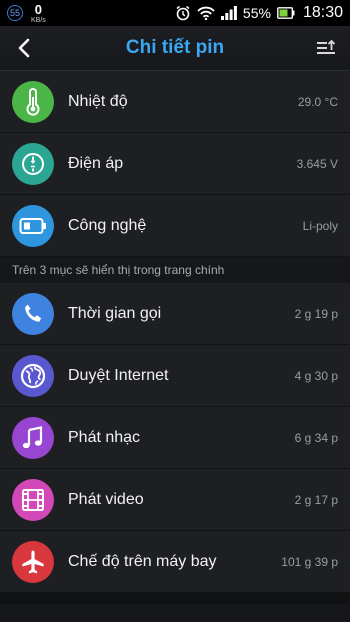 The width and height of the screenshot is (350, 622). Describe the element at coordinates (106, 499) in the screenshot. I see `item-label: Phát video` at that location.